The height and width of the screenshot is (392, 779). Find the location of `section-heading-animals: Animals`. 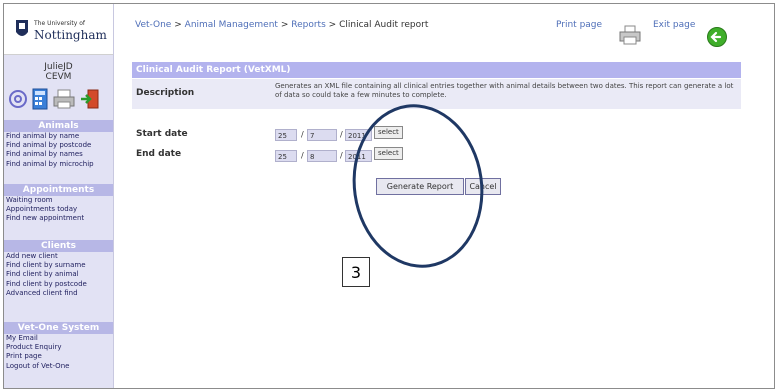

section-heading-animals: Animals is located at coordinates (58, 126).